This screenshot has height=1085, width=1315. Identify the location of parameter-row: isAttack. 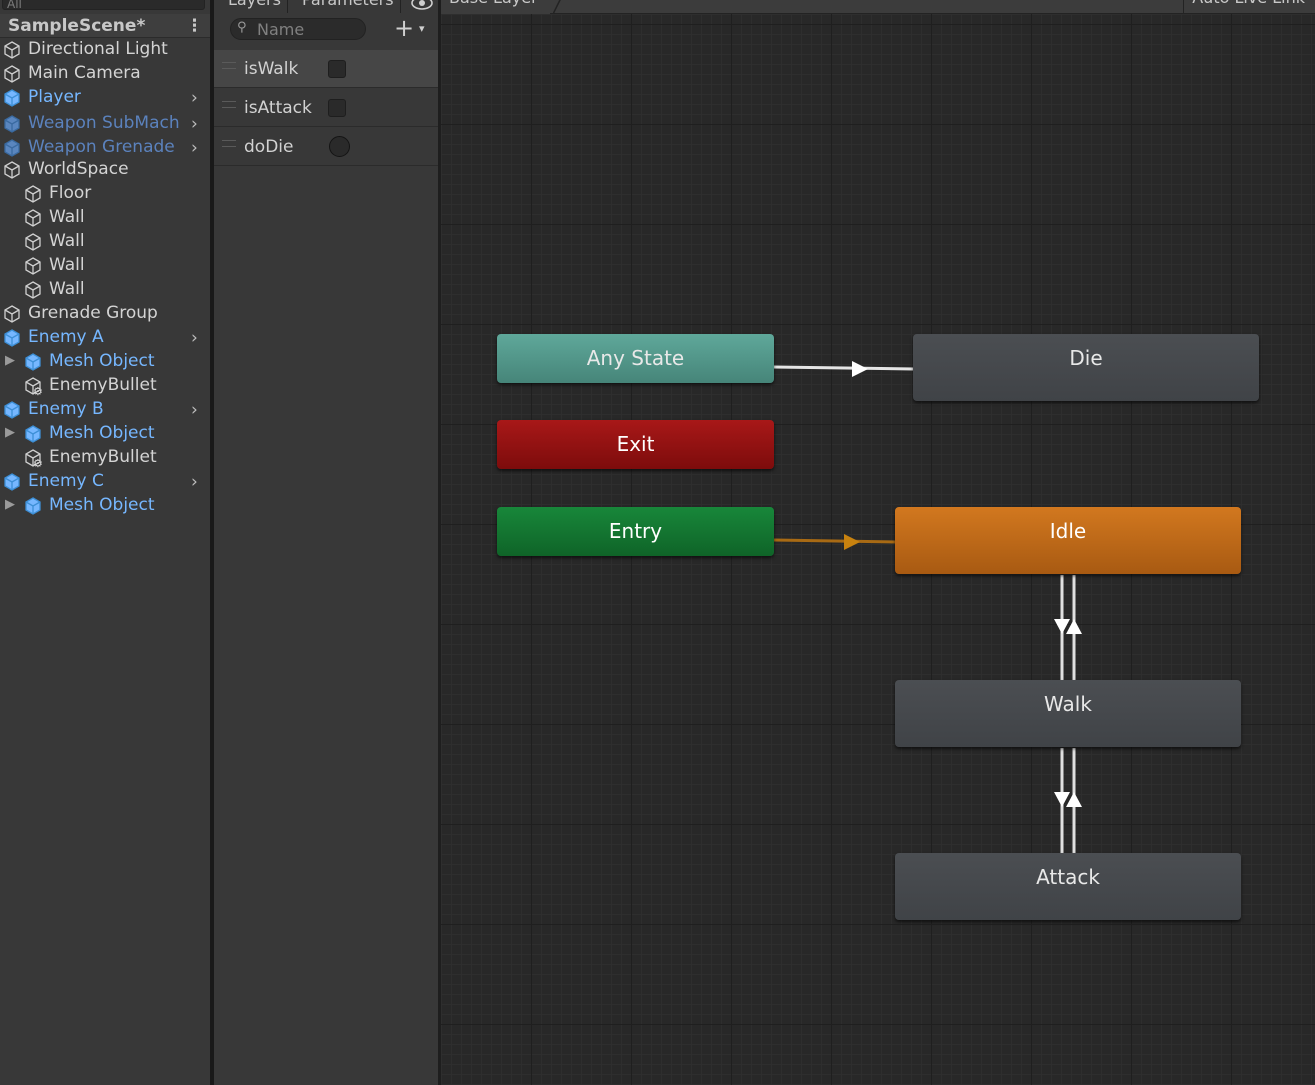
(326, 108).